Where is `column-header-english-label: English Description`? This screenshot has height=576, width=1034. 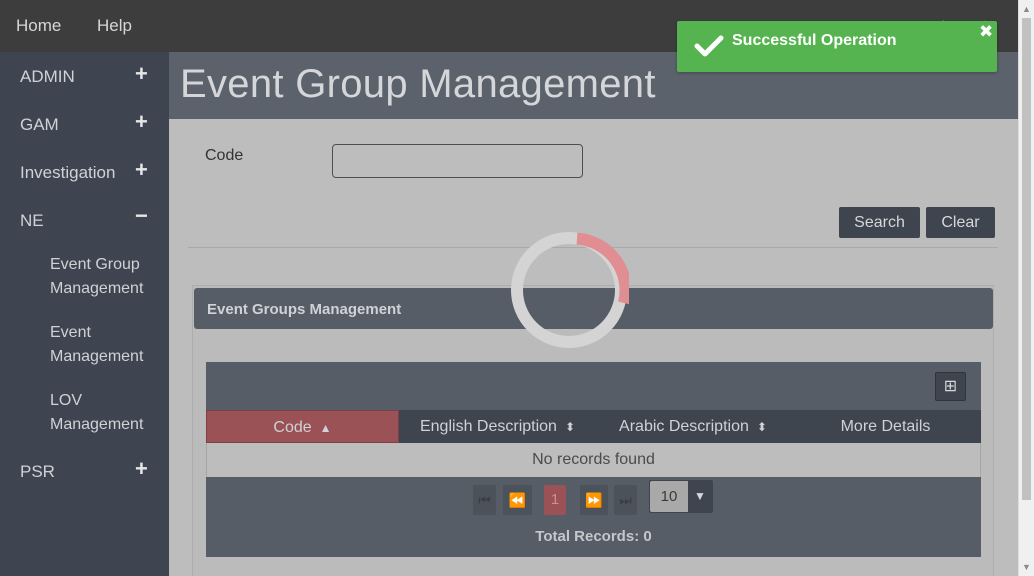 column-header-english-label: English Description is located at coordinates (488, 426).